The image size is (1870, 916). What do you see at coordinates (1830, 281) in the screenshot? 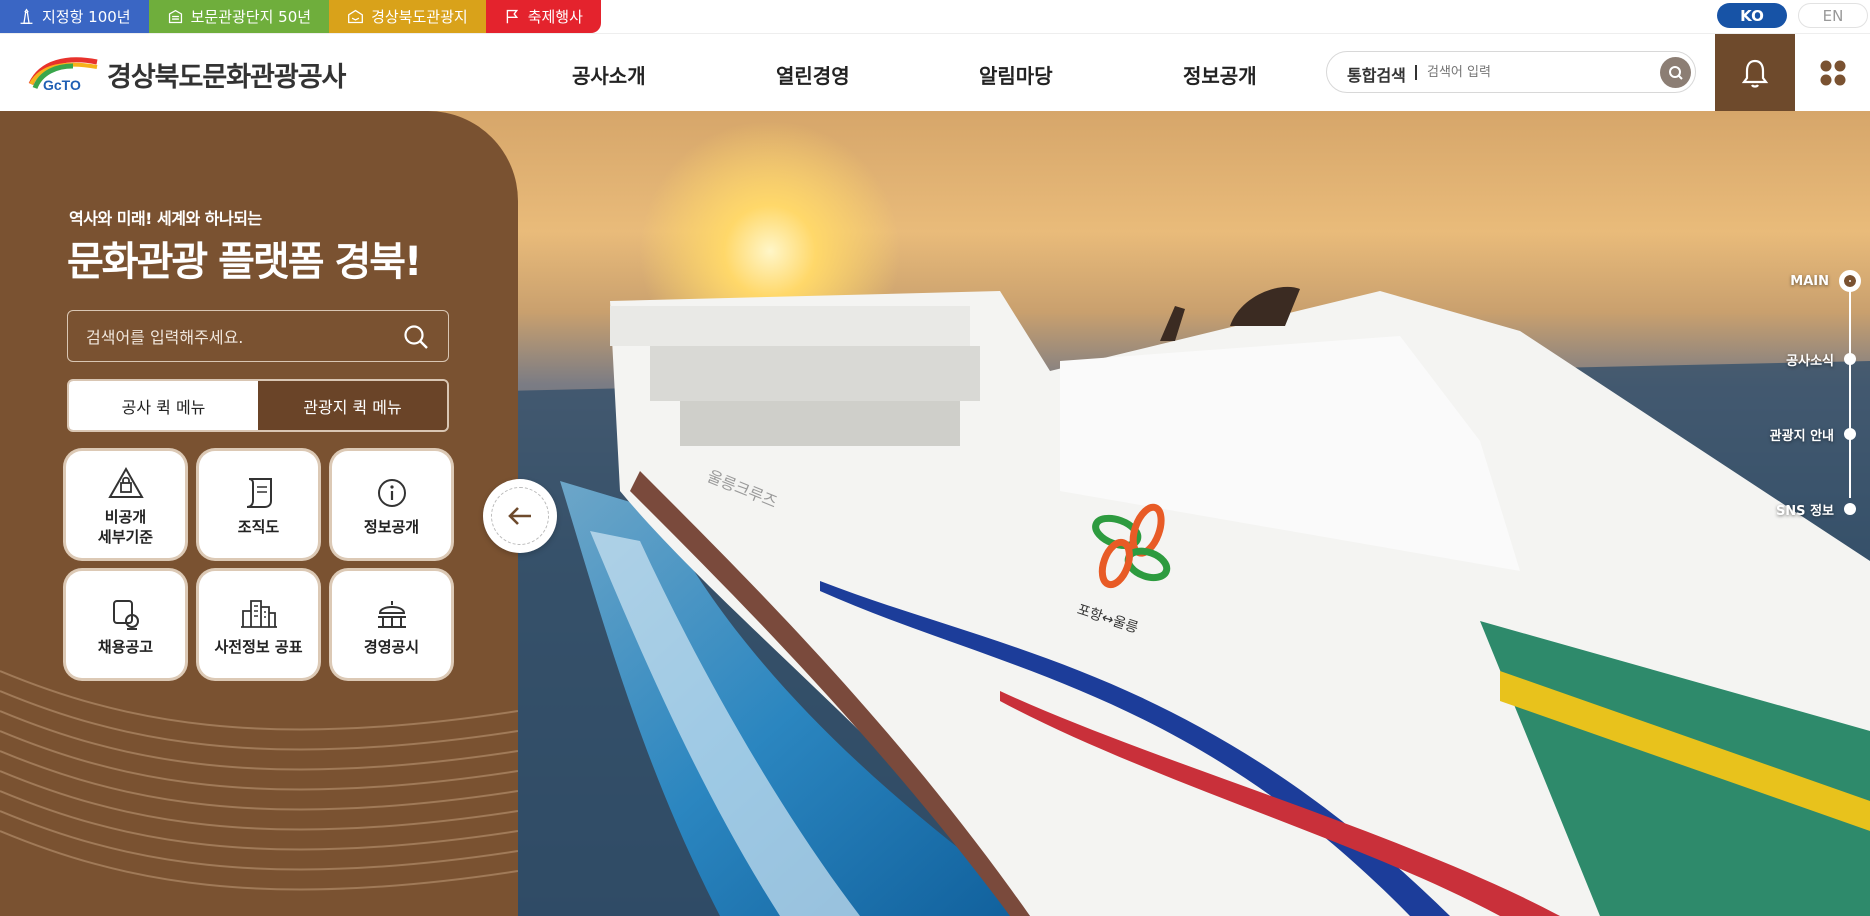
I see `section-nav-main: MAIN` at bounding box center [1830, 281].